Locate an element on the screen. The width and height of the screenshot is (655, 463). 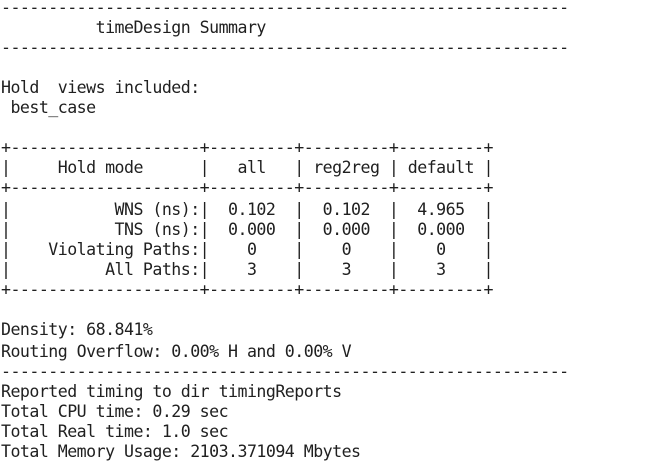
table-row-violating: | Violating Paths:| 0 | 0 | 0 | is located at coordinates (247, 249).